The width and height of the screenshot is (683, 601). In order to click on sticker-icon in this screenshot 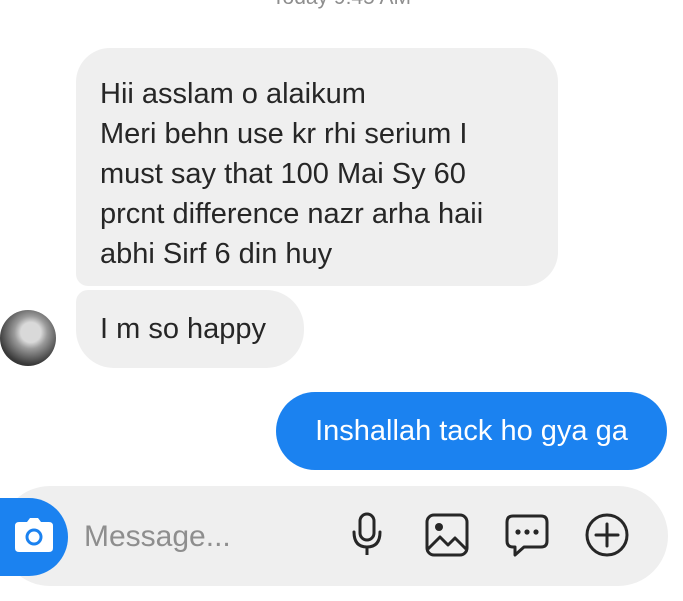, I will do `click(527, 537)`.